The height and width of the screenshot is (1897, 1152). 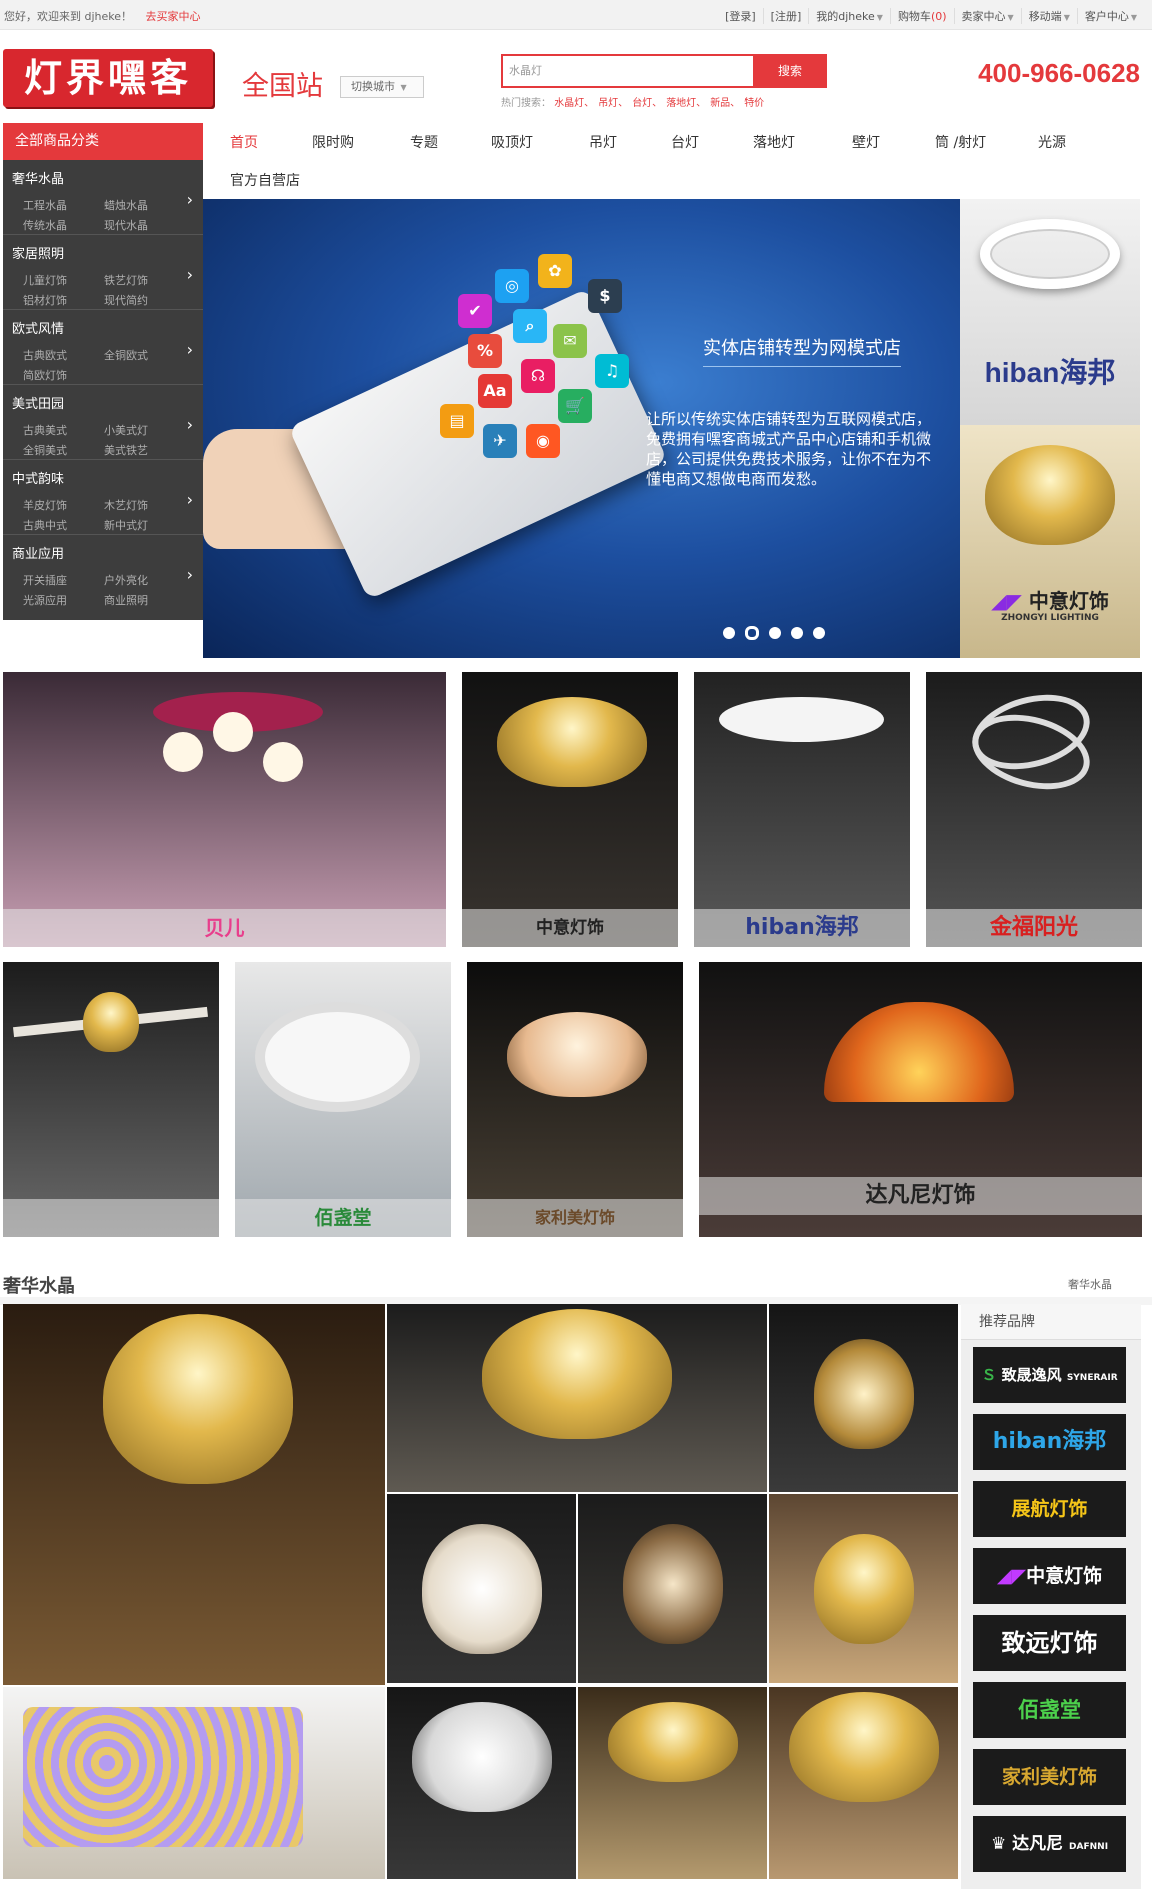 I want to click on brand-logo-baizhantang: 佰盏堂, so click(x=1049, y=1710).